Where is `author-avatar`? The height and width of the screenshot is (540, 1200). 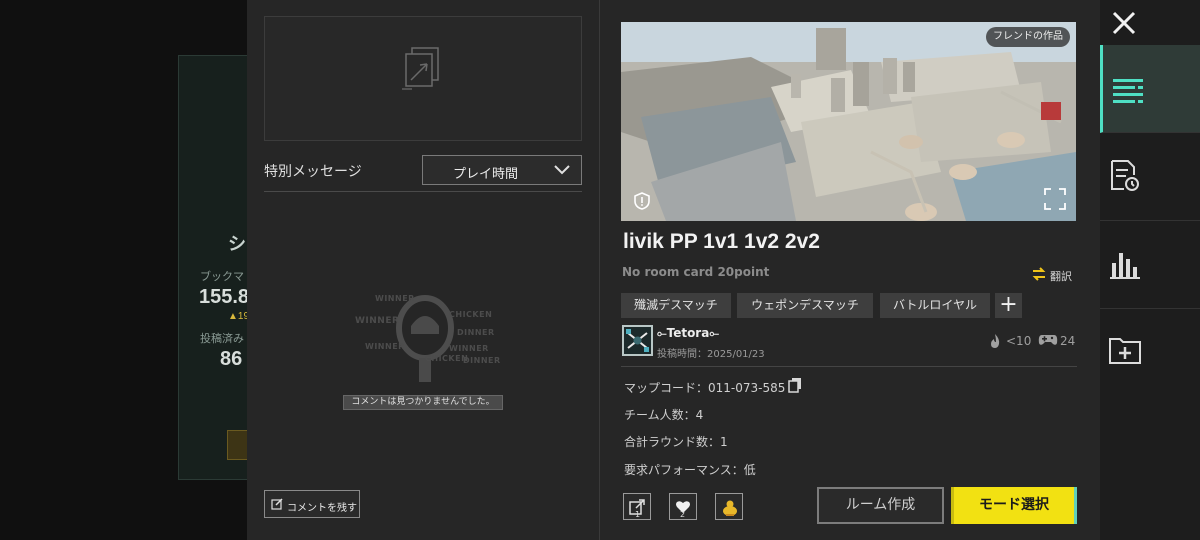 author-avatar is located at coordinates (637, 340).